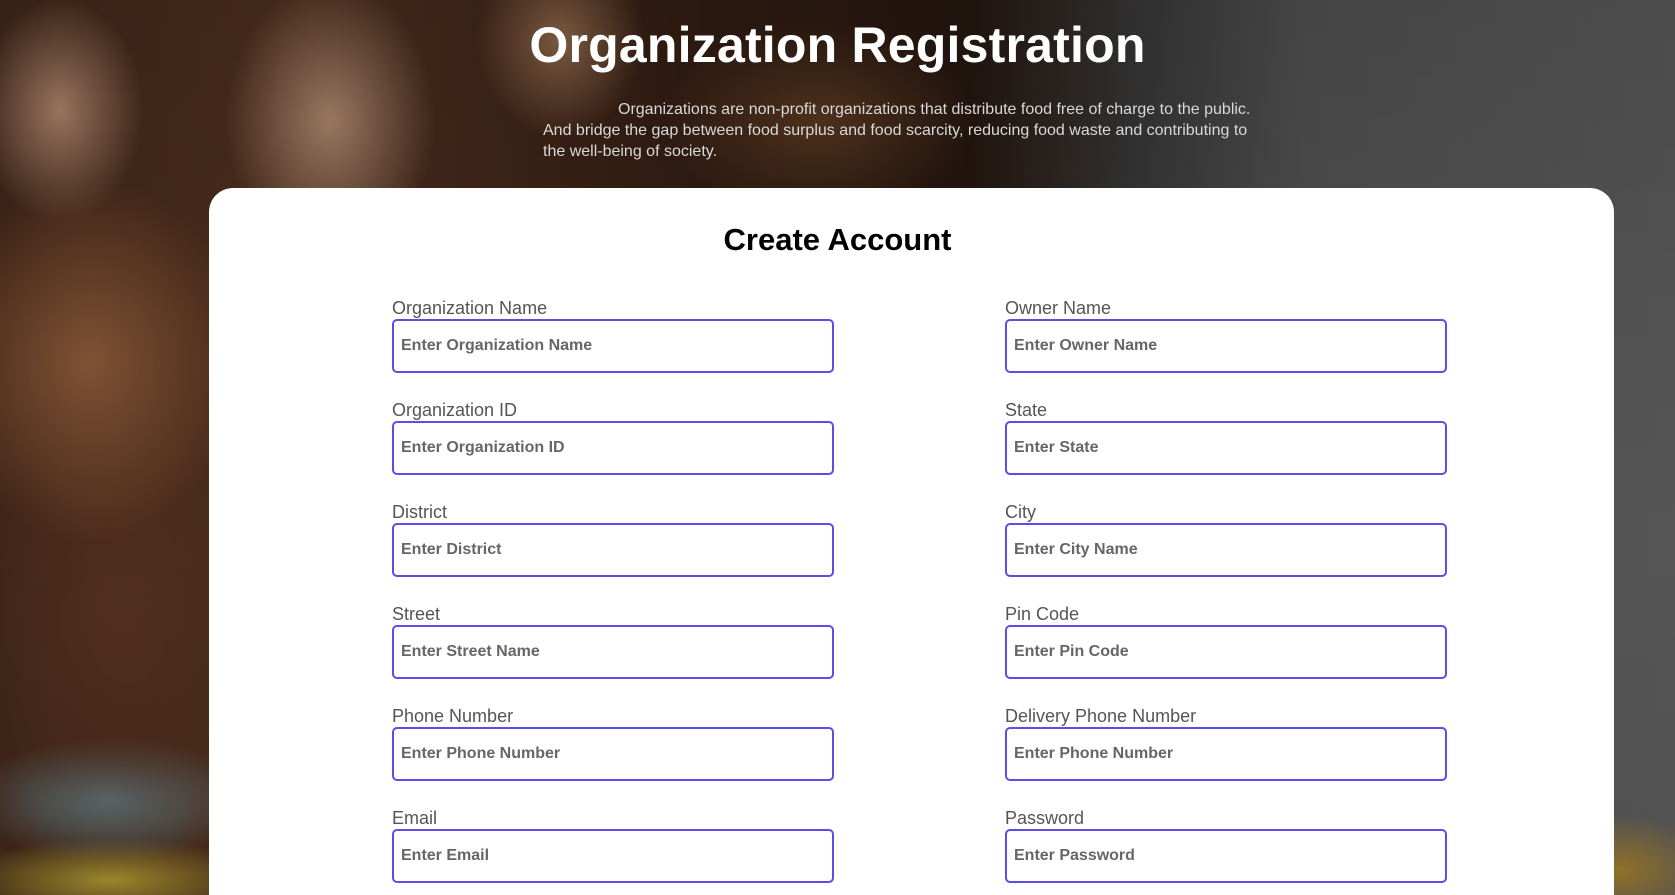 The width and height of the screenshot is (1675, 895). I want to click on owner-name-label: Owner Name, so click(1058, 308).